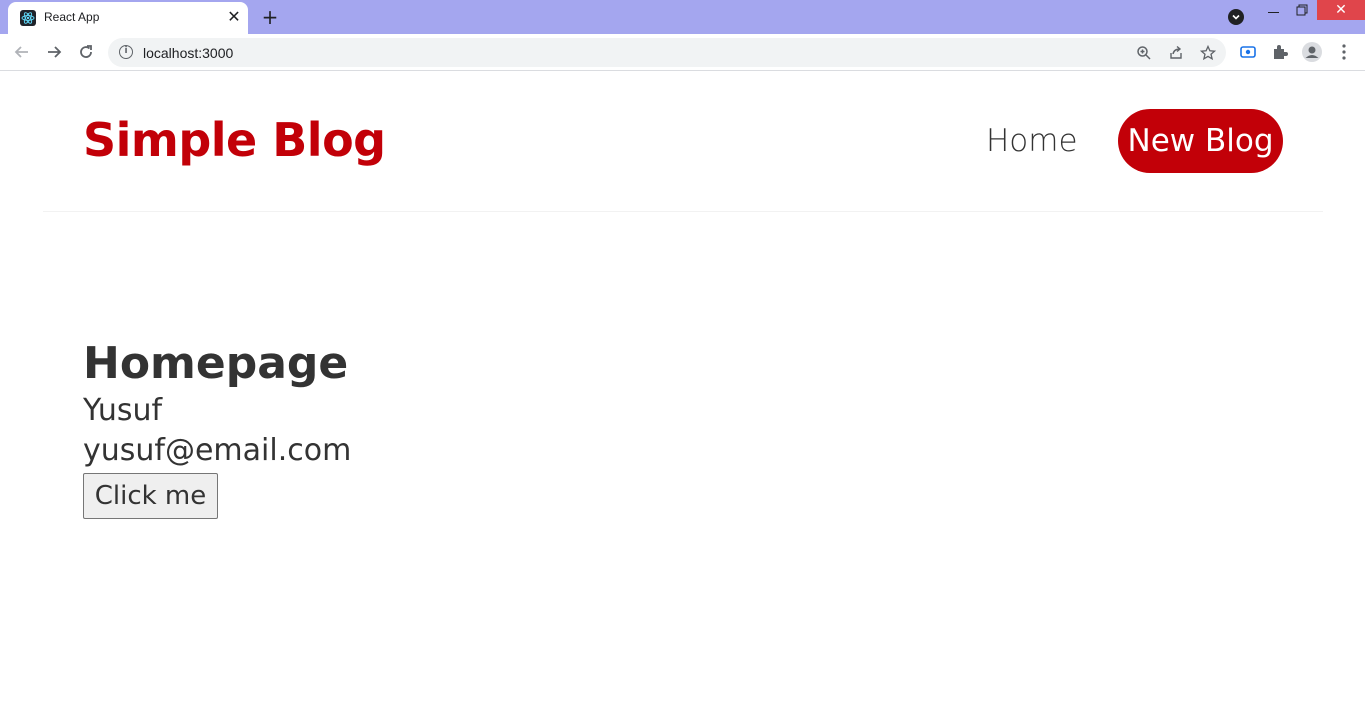 Image resolution: width=1365 pixels, height=727 pixels. I want to click on react-favicon-icon, so click(28, 18).